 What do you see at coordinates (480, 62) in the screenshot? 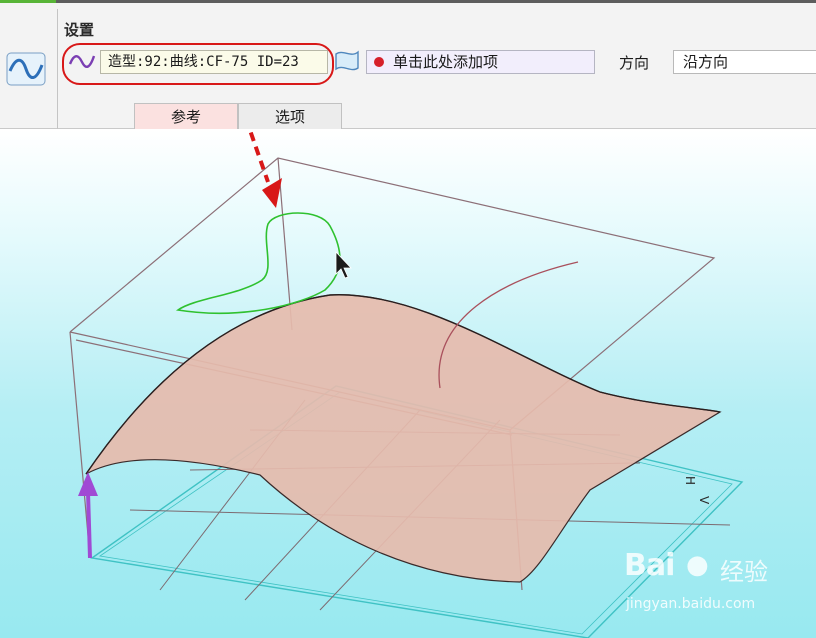
I see `add-item-collector: 单击此处添加项` at bounding box center [480, 62].